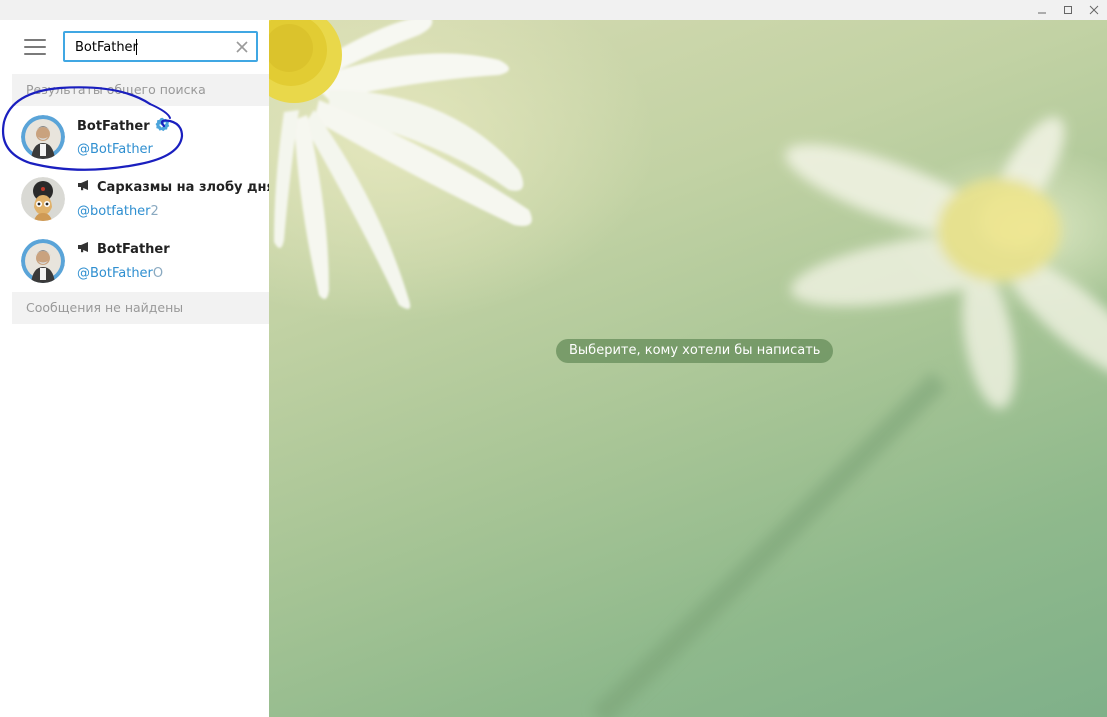 Image resolution: width=1107 pixels, height=717 pixels. Describe the element at coordinates (114, 211) in the screenshot. I see `username-text: @botfather` at that location.